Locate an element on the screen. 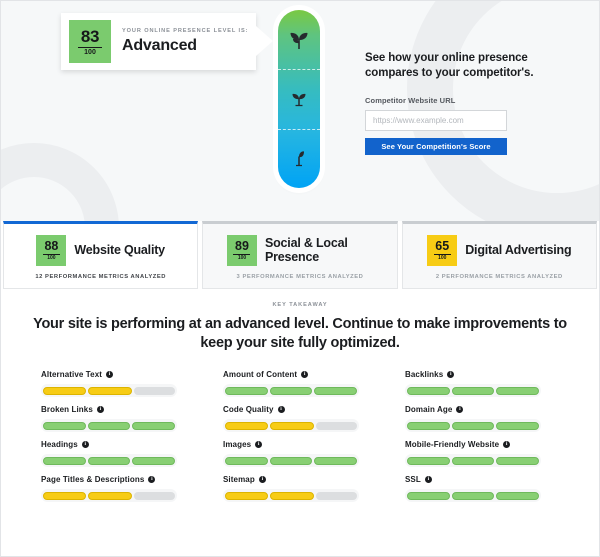 This screenshot has width=600, height=557. presence-level-value: Advanced is located at coordinates (159, 45).